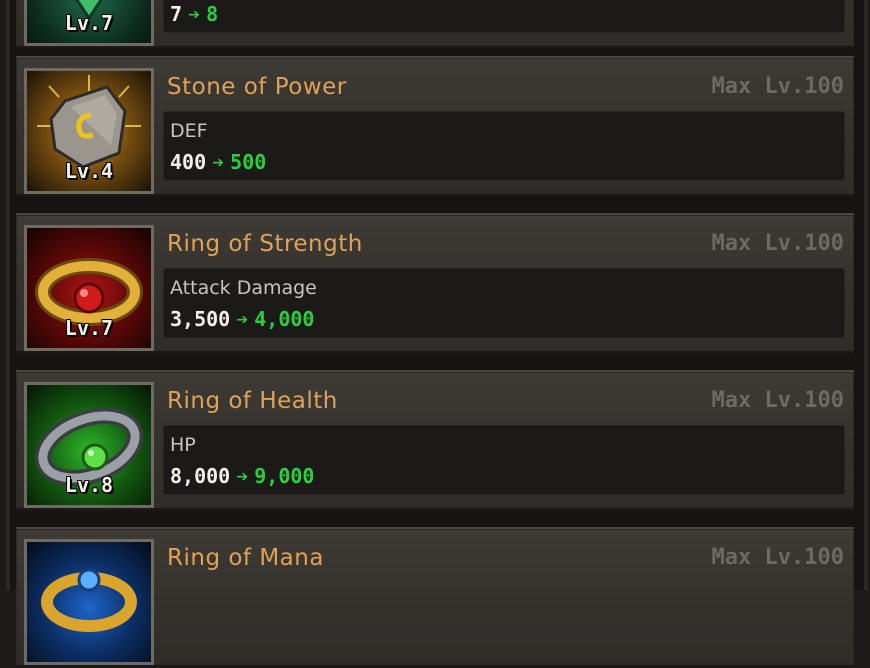 The image size is (870, 668). Describe the element at coordinates (284, 319) in the screenshot. I see `stat-next-value: 4,000` at that location.